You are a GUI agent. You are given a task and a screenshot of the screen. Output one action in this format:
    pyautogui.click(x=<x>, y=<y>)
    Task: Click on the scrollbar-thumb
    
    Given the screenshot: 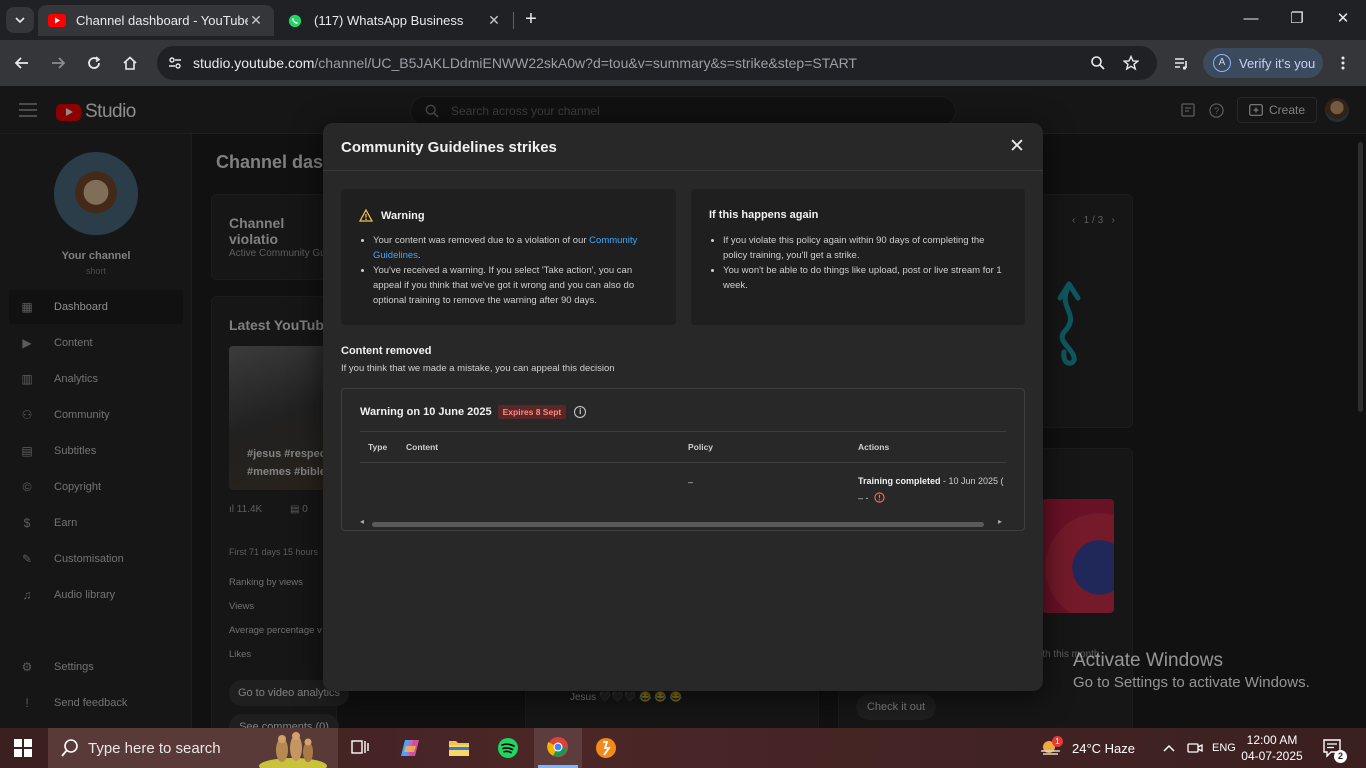 What is the action you would take?
    pyautogui.click(x=678, y=524)
    